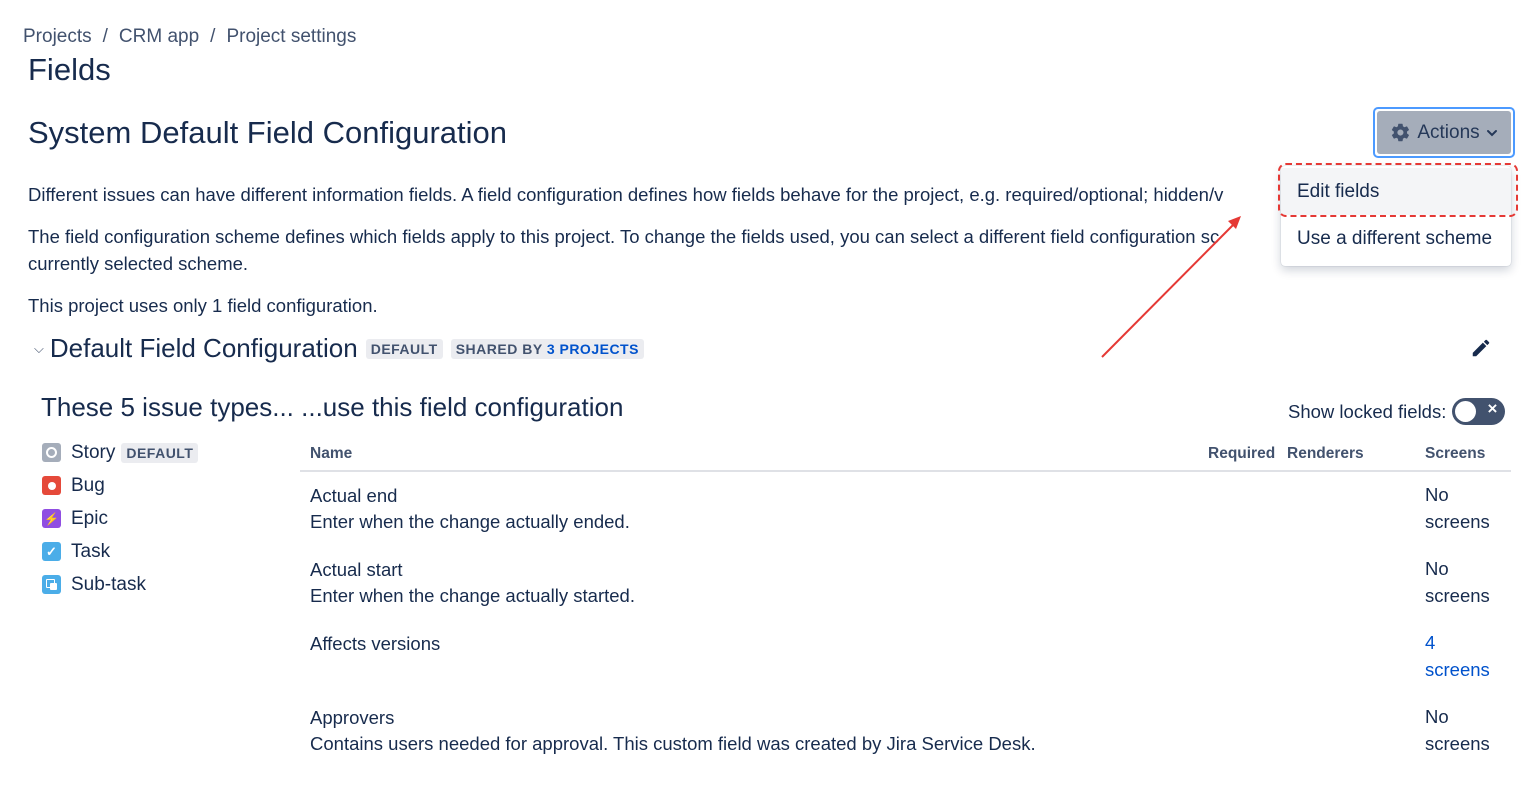 This screenshot has width=1536, height=785. Describe the element at coordinates (1492, 408) in the screenshot. I see `close-icon: ×` at that location.